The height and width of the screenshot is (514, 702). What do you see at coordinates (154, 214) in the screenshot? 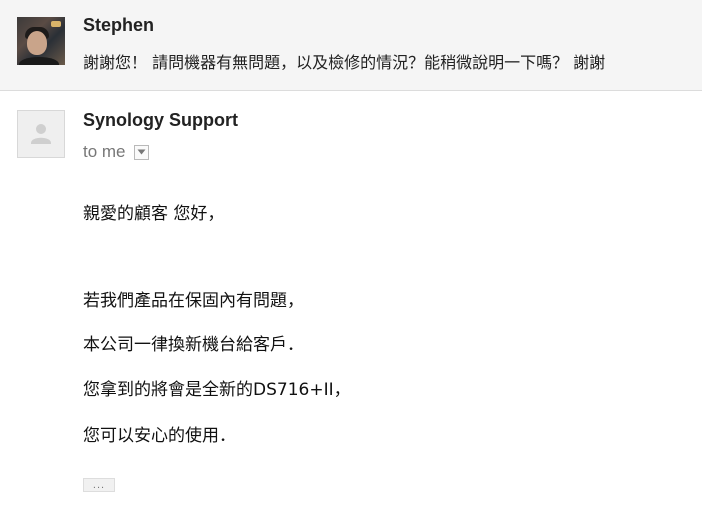
I see `body-greeting: 親愛的顧客 您好，` at bounding box center [154, 214].